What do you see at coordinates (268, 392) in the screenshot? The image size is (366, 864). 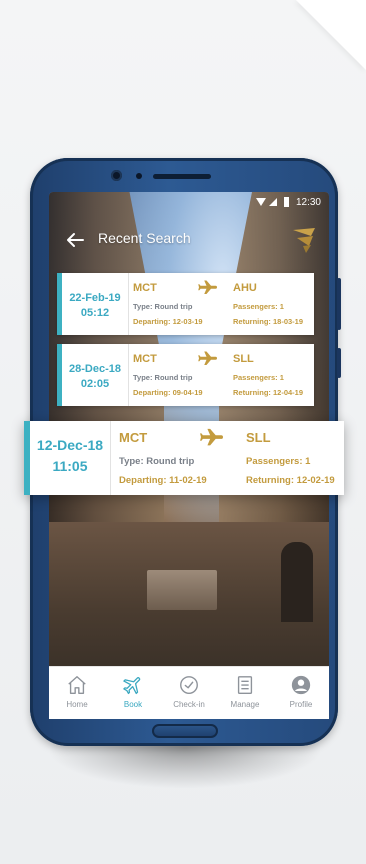 I see `returning-date: Returning: 12-04-19` at bounding box center [268, 392].